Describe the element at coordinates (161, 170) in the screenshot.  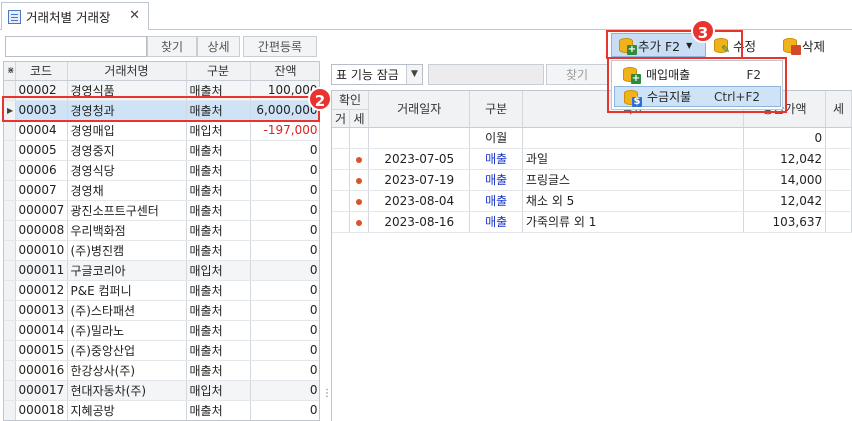
I see `partner-row: 00006 경영식당 매출처 0` at that location.